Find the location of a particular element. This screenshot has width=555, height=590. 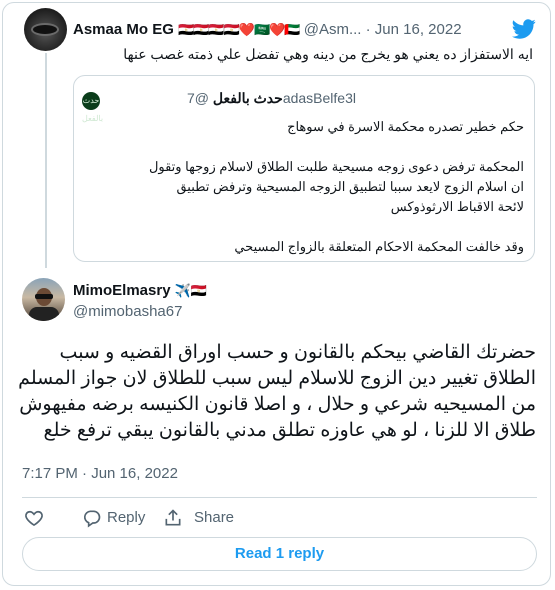

main-author-avatar is located at coordinates (43, 299).